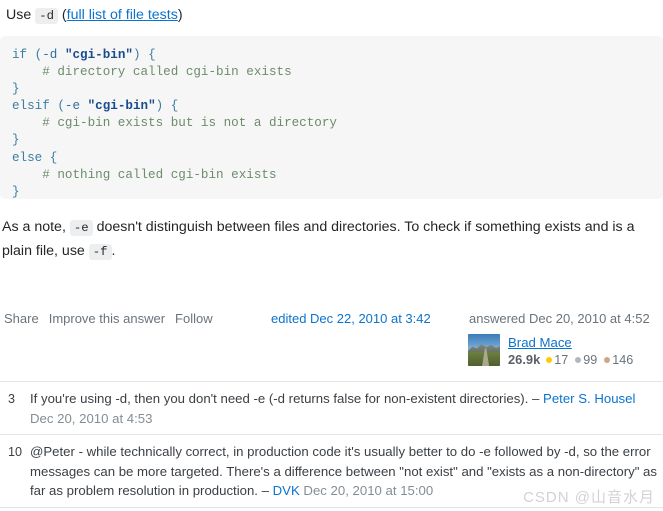  What do you see at coordinates (572, 360) in the screenshot?
I see `user-reputation-row: 26.9k 17 99 146` at bounding box center [572, 360].